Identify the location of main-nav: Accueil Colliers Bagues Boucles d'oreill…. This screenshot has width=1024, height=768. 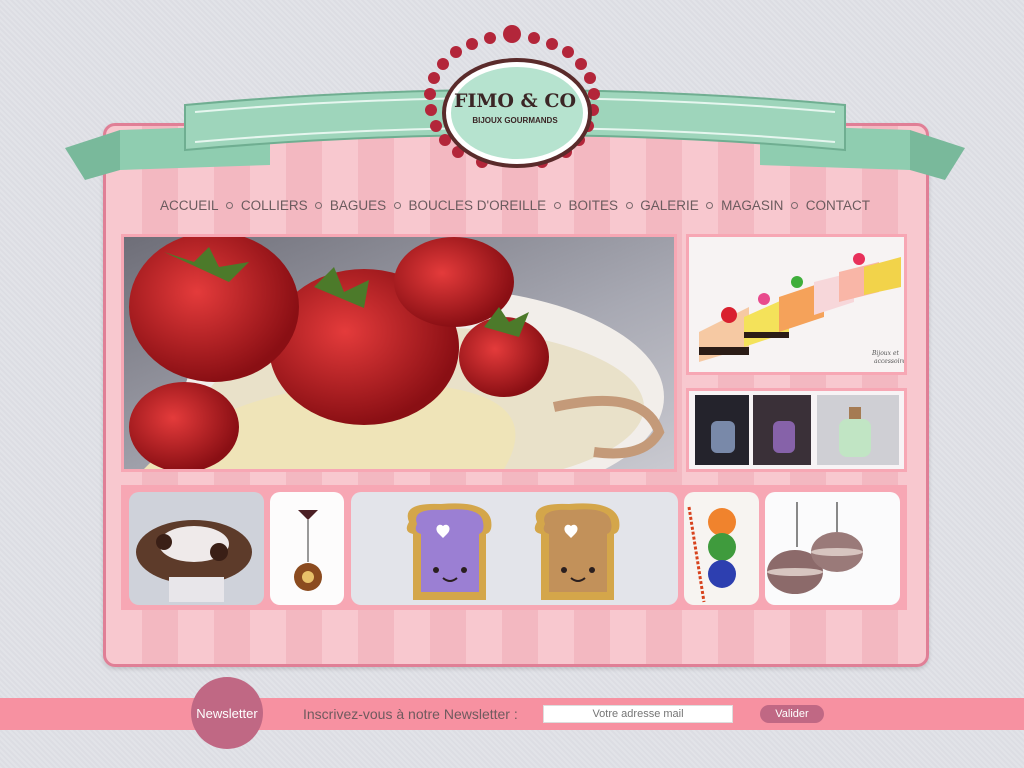
(515, 205).